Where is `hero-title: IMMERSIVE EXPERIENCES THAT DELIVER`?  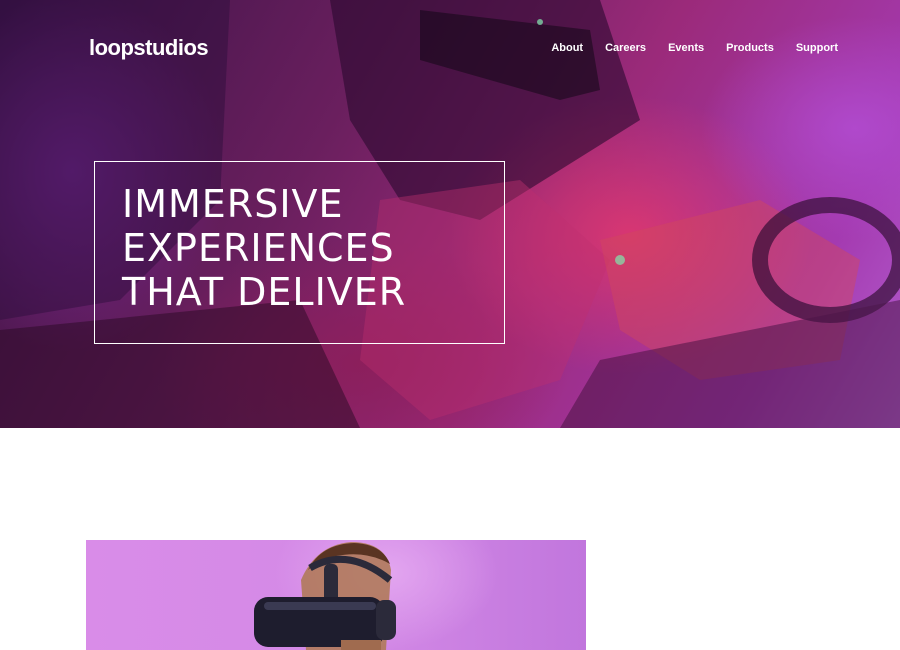 hero-title: IMMERSIVE EXPERIENCES THAT DELIVER is located at coordinates (264, 248).